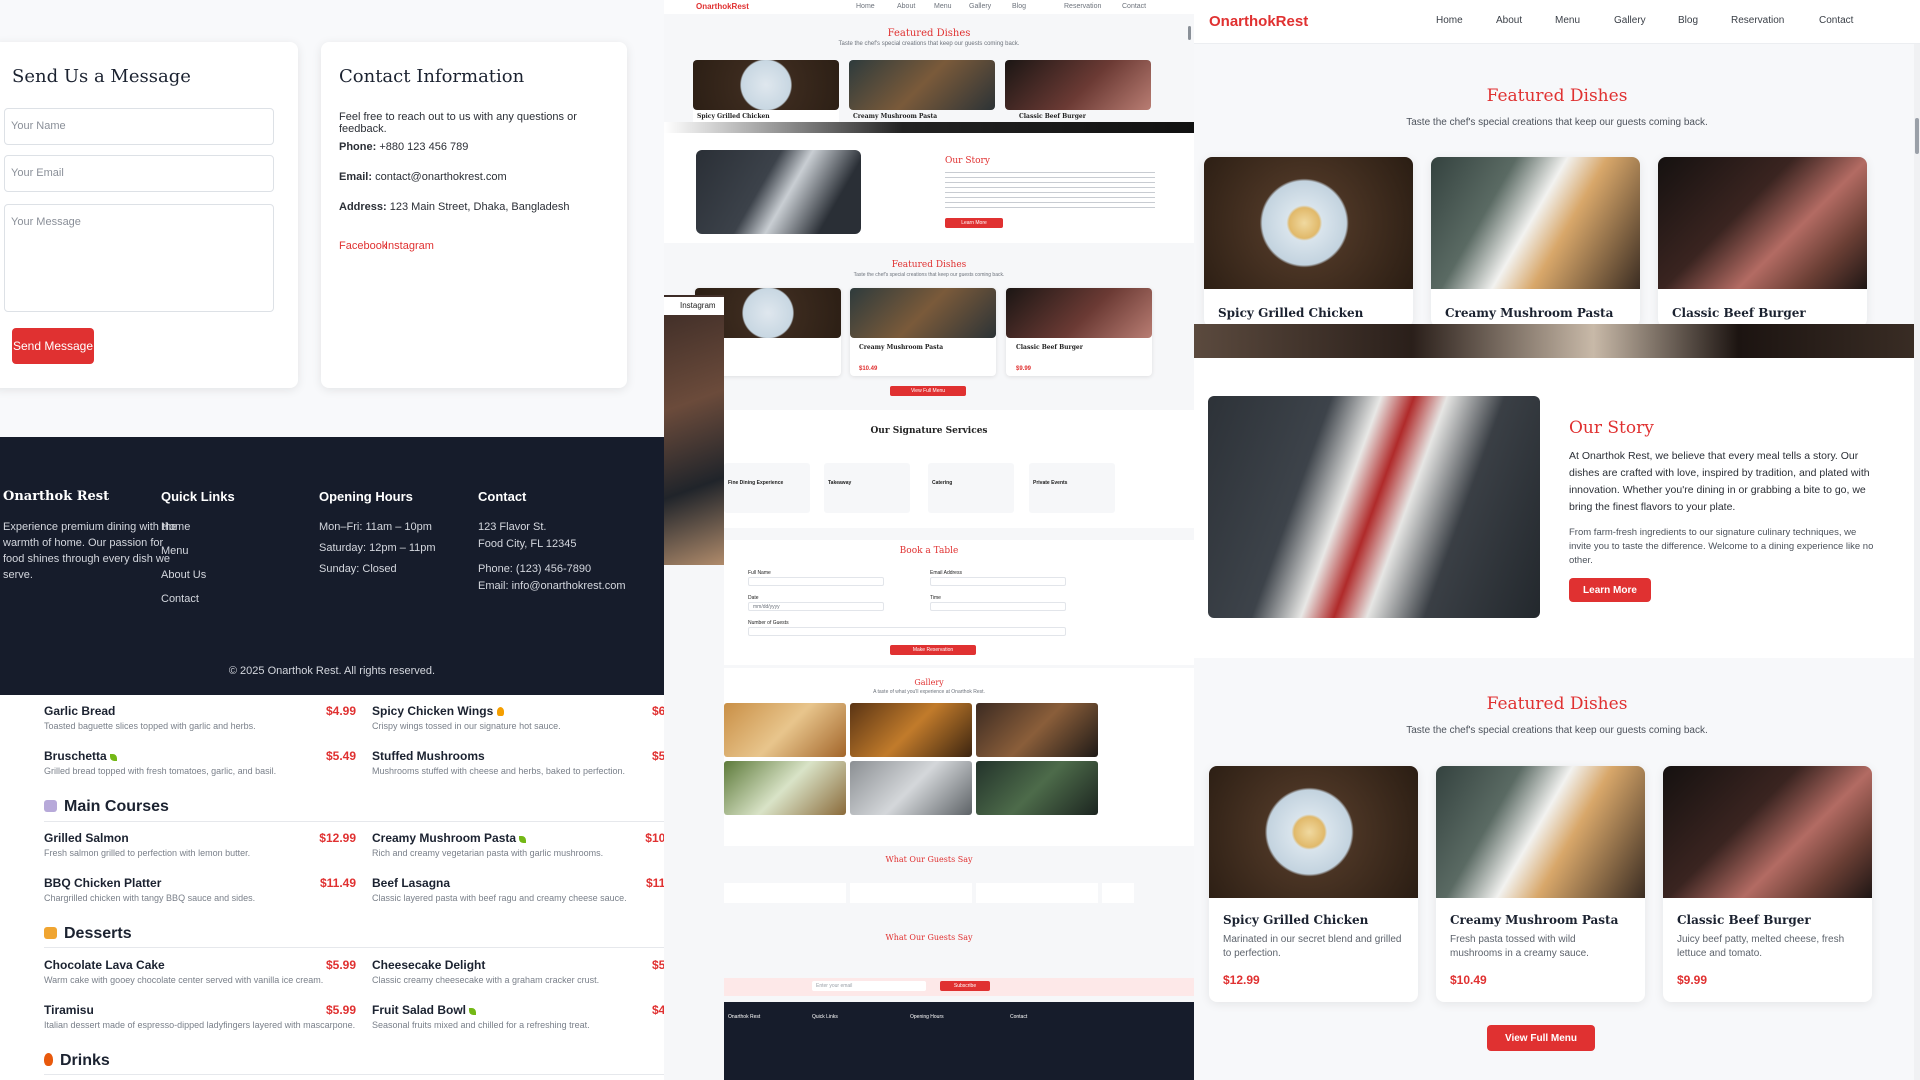 This screenshot has width=1920, height=1080. What do you see at coordinates (1529, 313) in the screenshot?
I see `dish-name: Creamy Mushroom Pasta` at bounding box center [1529, 313].